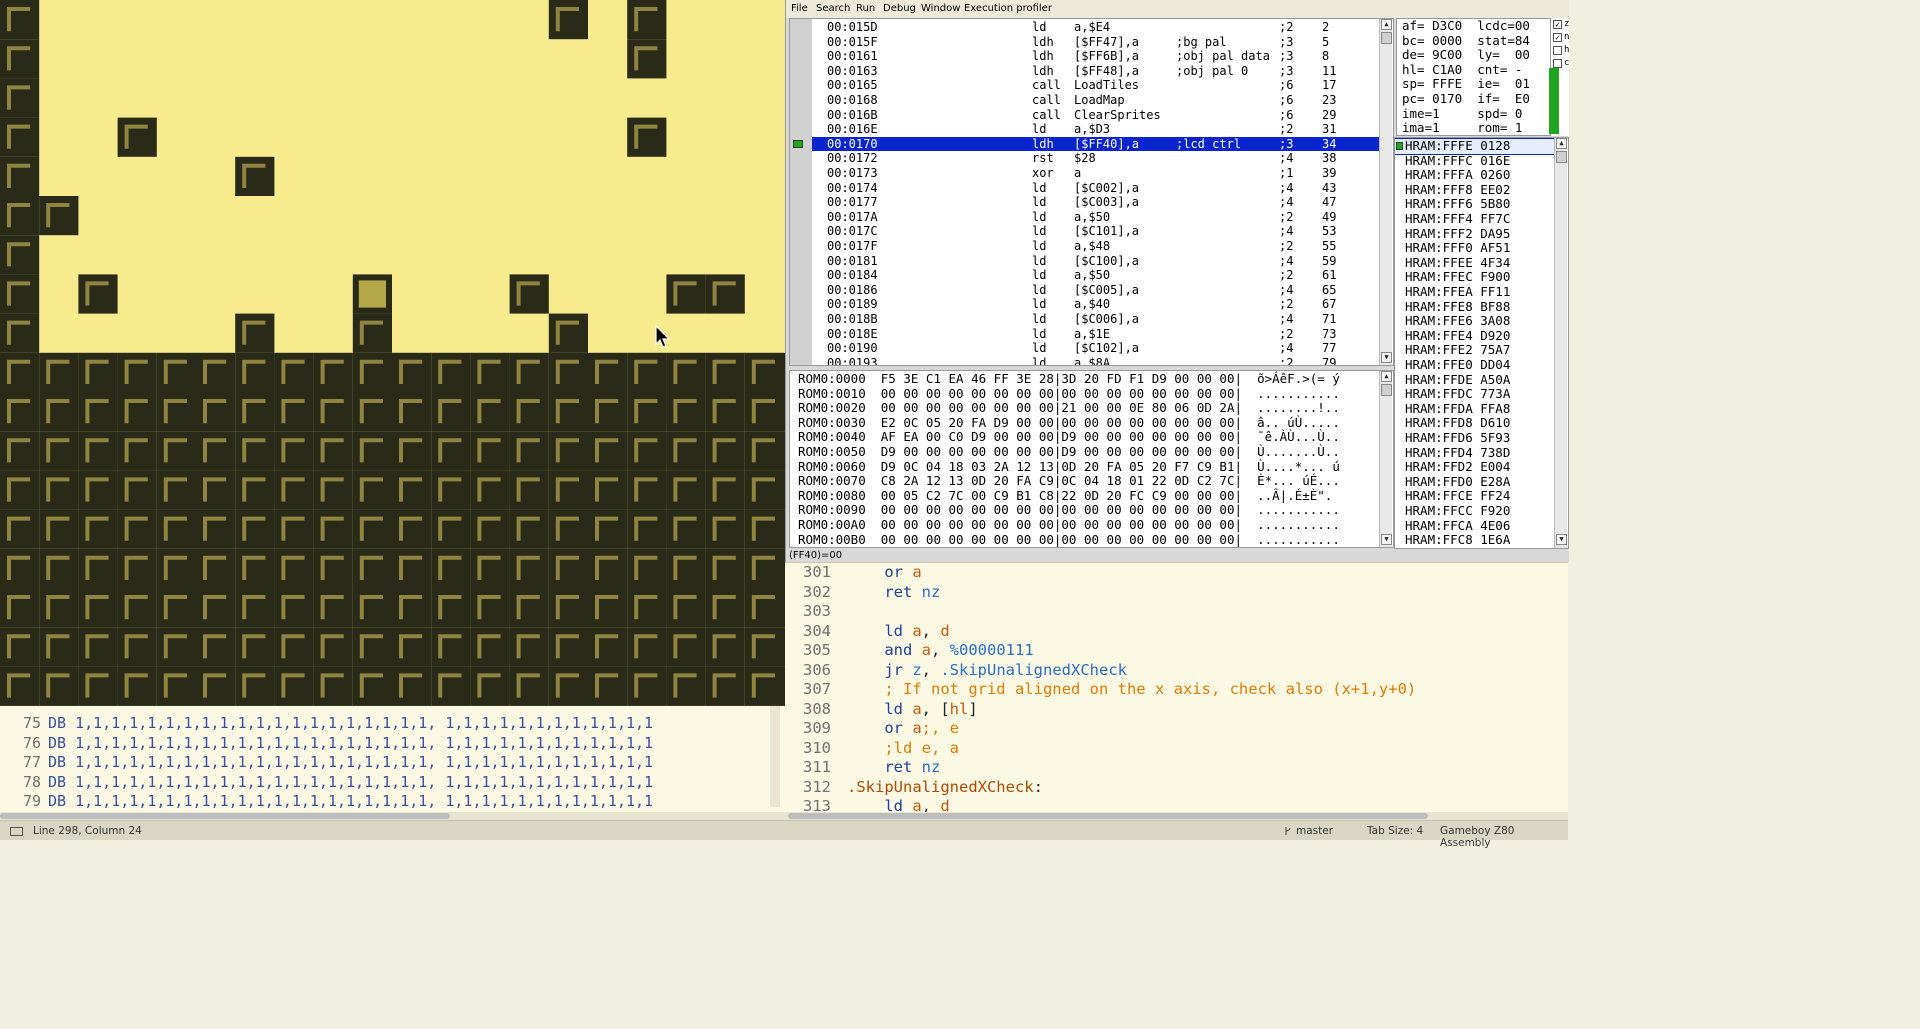  I want to click on git-branch: master, so click(1314, 831).